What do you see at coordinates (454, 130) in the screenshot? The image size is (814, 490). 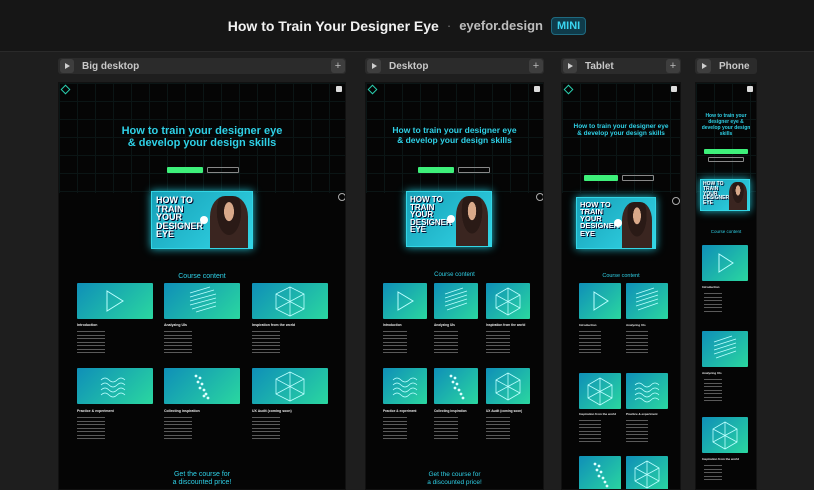 I see `hero-line-1: How to train your designer eye` at bounding box center [454, 130].